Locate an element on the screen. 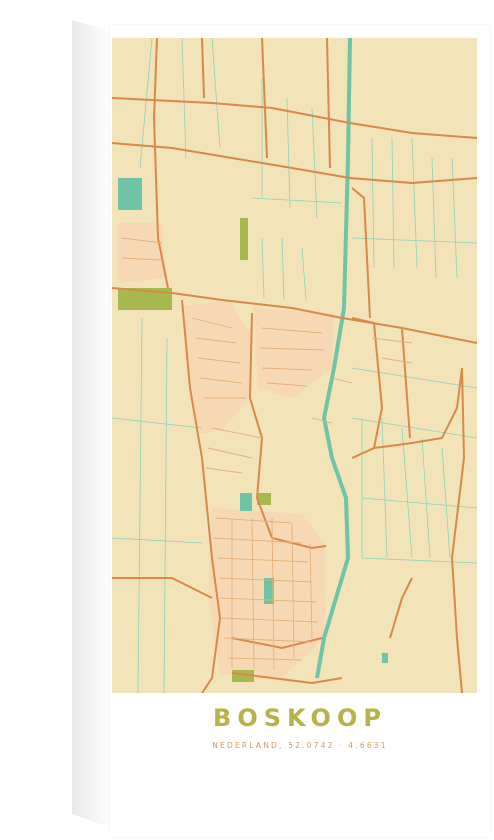 This screenshot has width=494, height=840. canvas-side-edge is located at coordinates (92, 424).